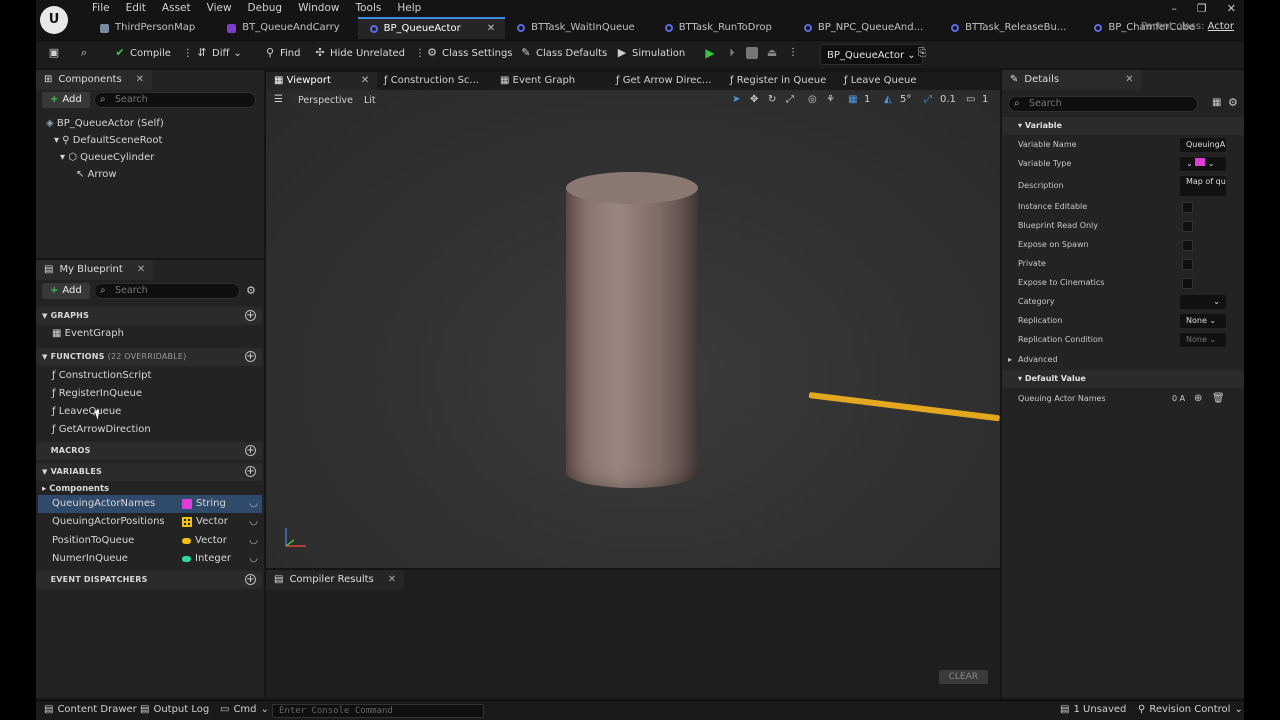 The width and height of the screenshot is (1280, 720). I want to click on translate-icon: ✥, so click(754, 99).